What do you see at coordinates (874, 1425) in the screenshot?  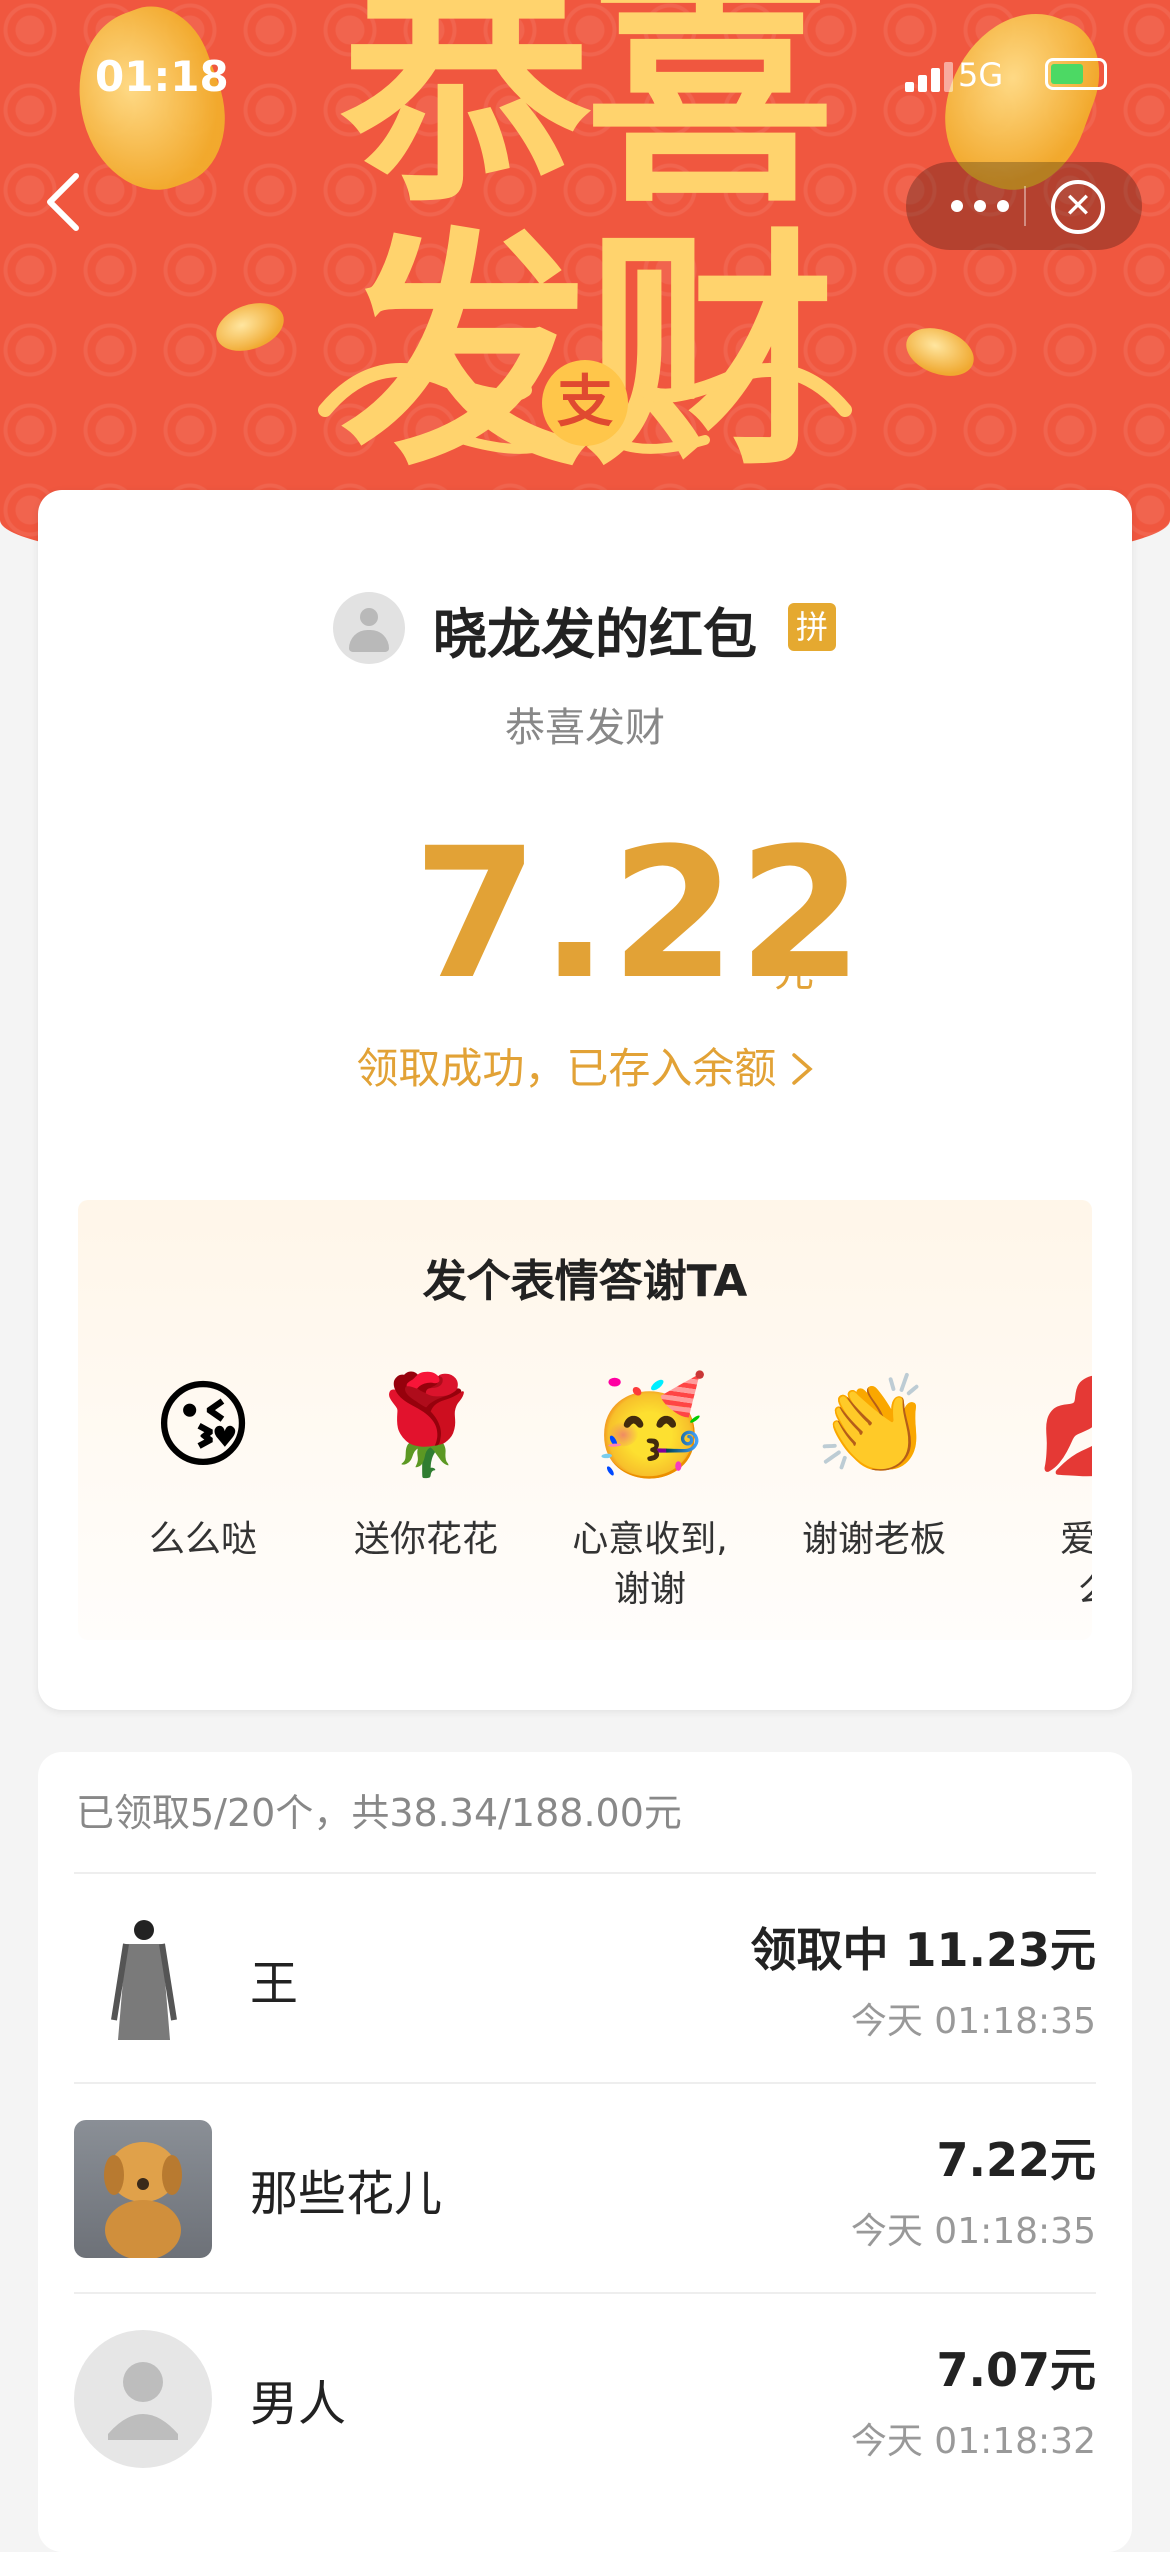 I see `clap-emoji-icon: 👏` at bounding box center [874, 1425].